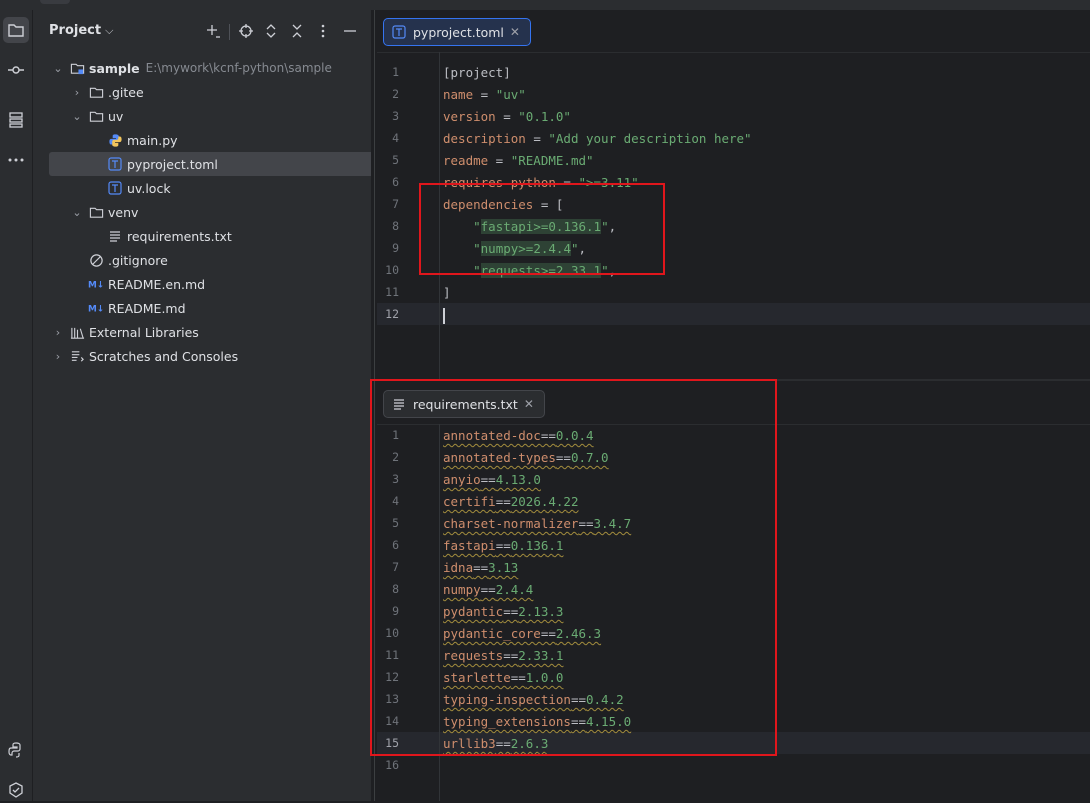 This screenshot has height=803, width=1090. Describe the element at coordinates (55, 2) in the screenshot. I see `title-tab-stub` at that location.